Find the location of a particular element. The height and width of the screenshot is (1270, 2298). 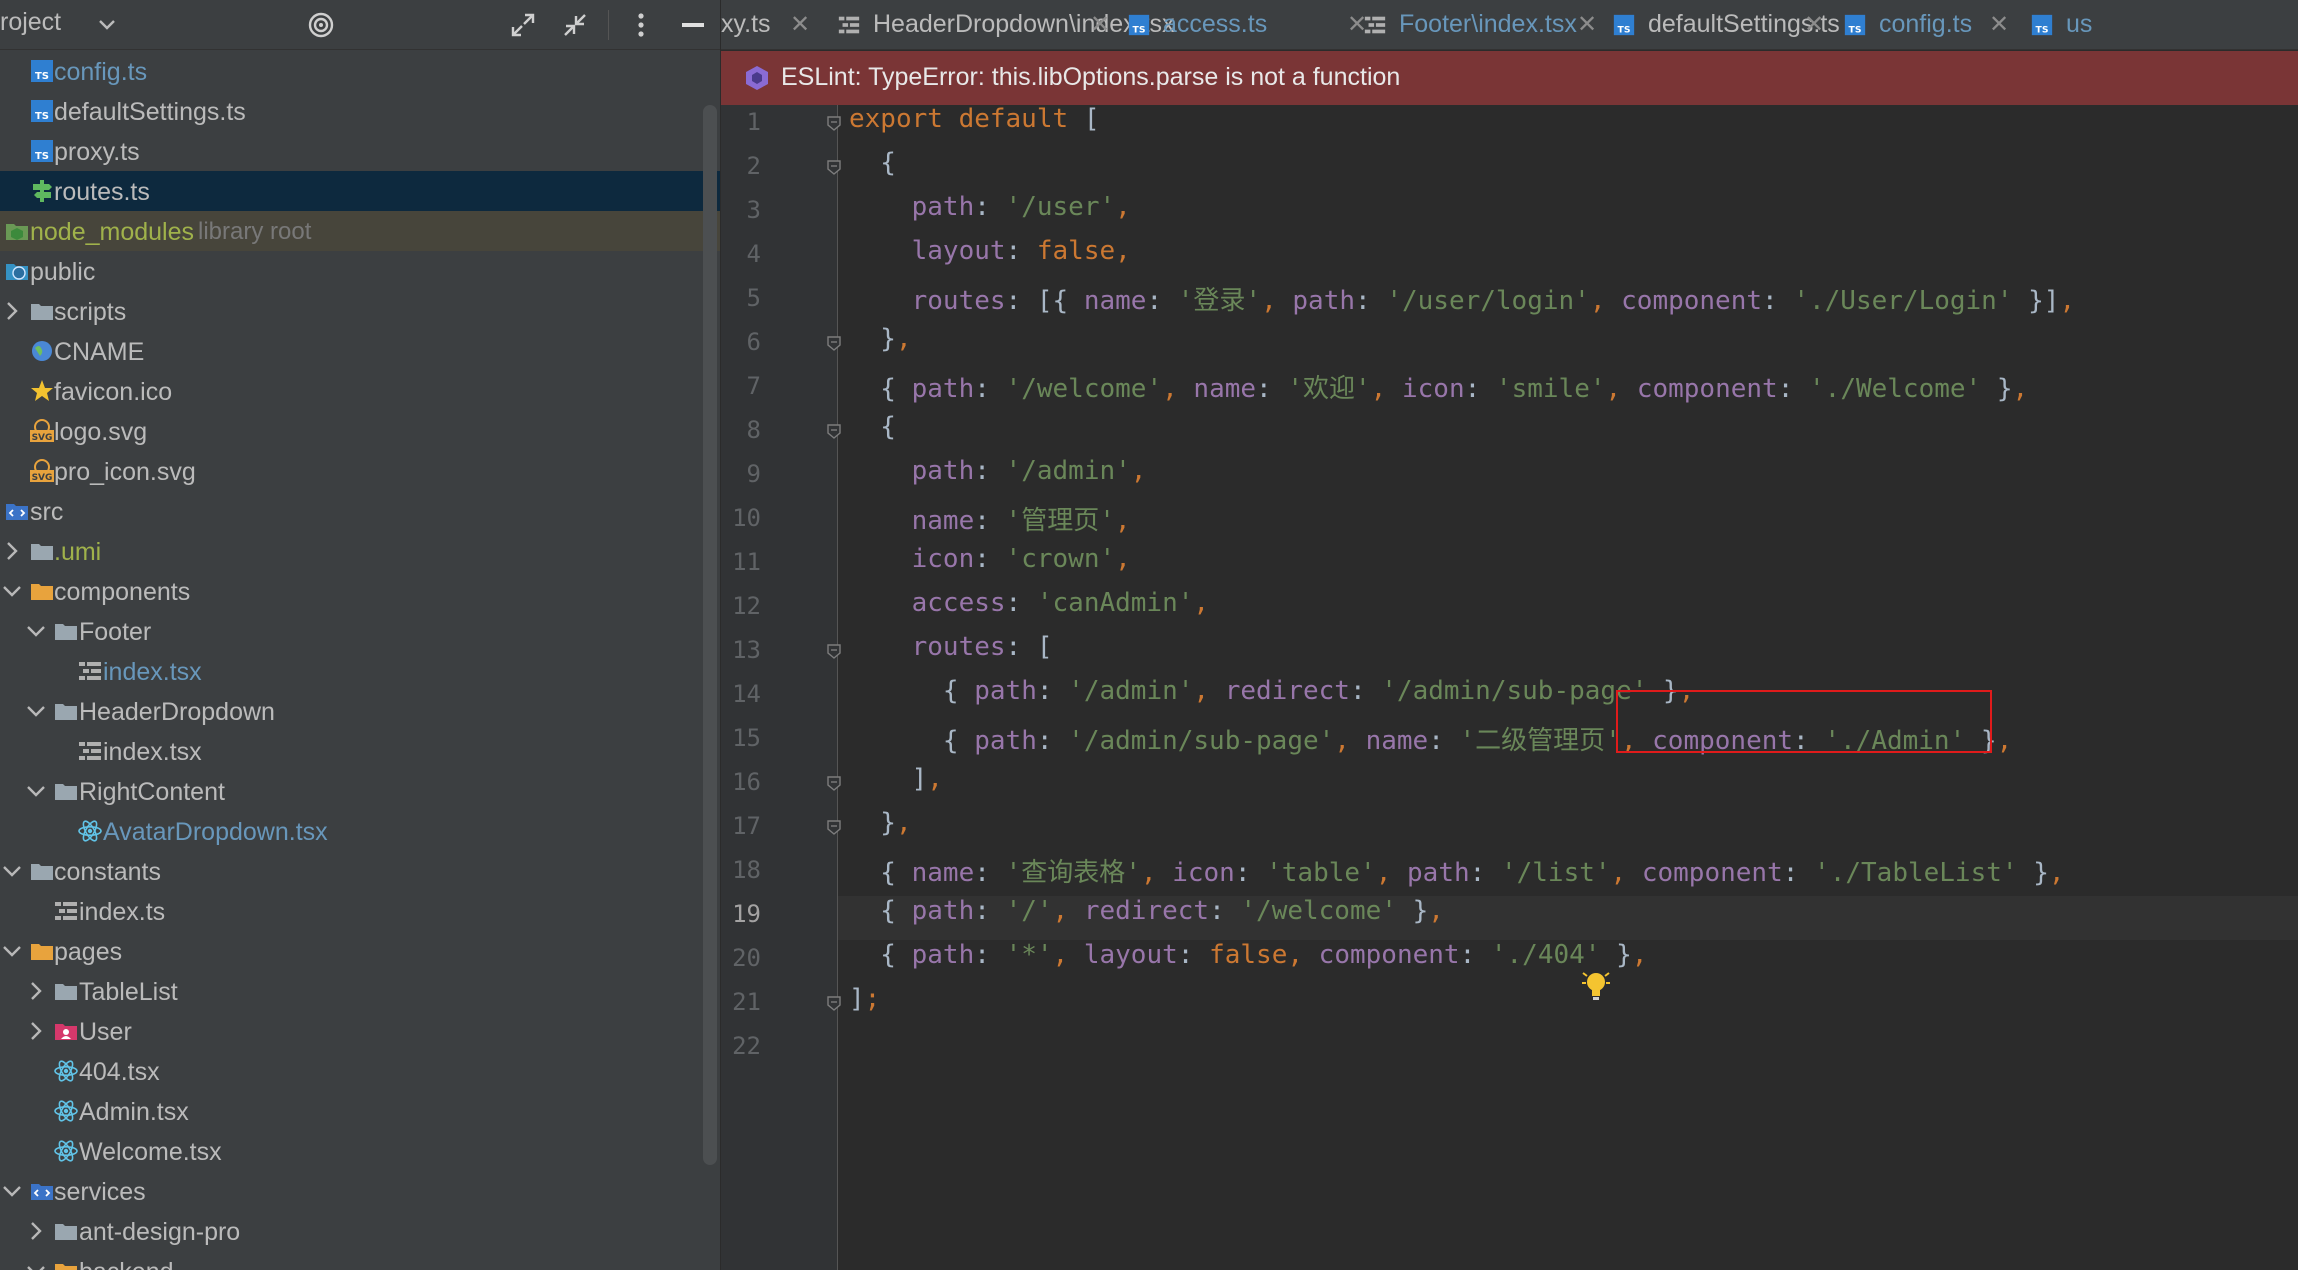

tree-item: 404.tsx is located at coordinates (360, 1071).